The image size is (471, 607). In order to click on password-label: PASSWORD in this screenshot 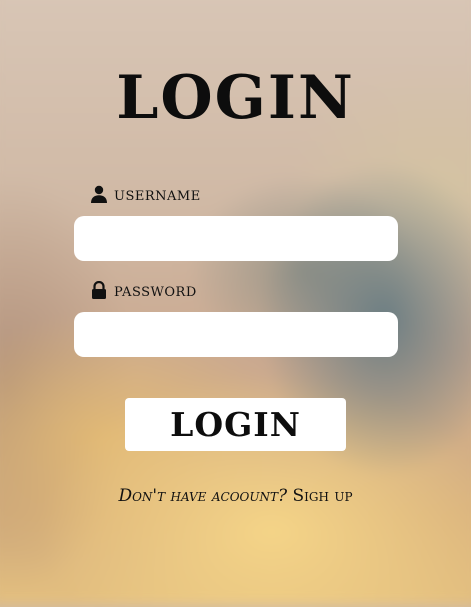, I will do `click(143, 290)`.